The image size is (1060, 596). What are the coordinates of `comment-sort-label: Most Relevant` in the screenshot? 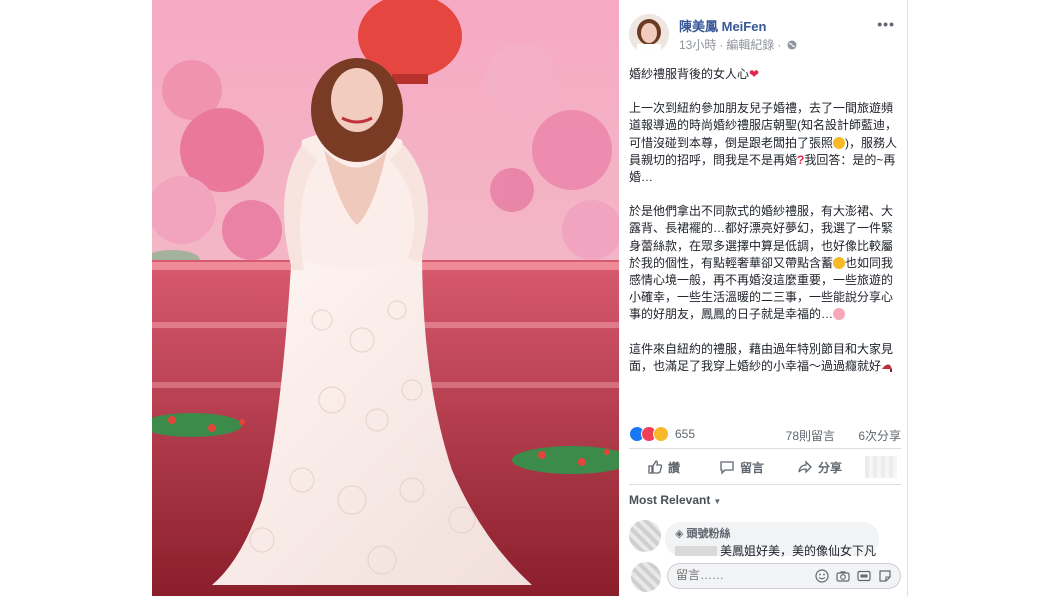 It's located at (670, 500).